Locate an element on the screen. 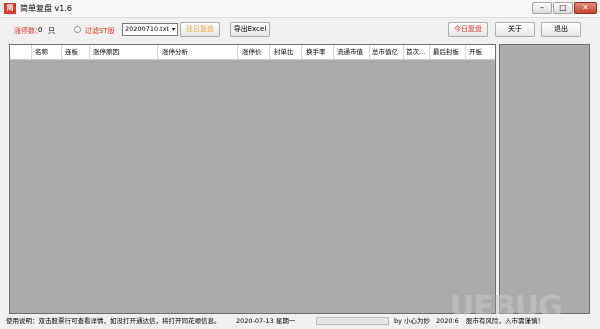  column-header-open-board: 开板 is located at coordinates (480, 52).